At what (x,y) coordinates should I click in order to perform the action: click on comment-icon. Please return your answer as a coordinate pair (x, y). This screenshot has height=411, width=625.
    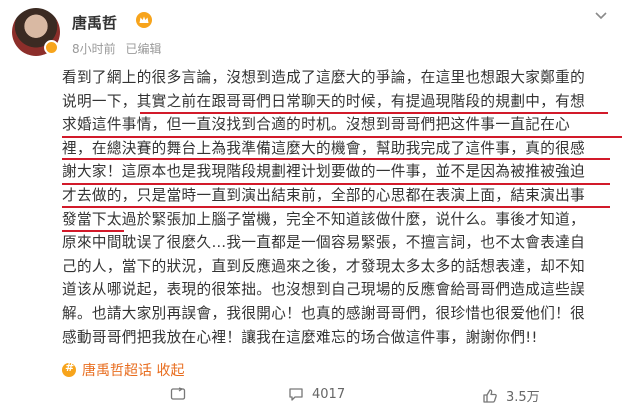
    Looking at the image, I should click on (296, 394).